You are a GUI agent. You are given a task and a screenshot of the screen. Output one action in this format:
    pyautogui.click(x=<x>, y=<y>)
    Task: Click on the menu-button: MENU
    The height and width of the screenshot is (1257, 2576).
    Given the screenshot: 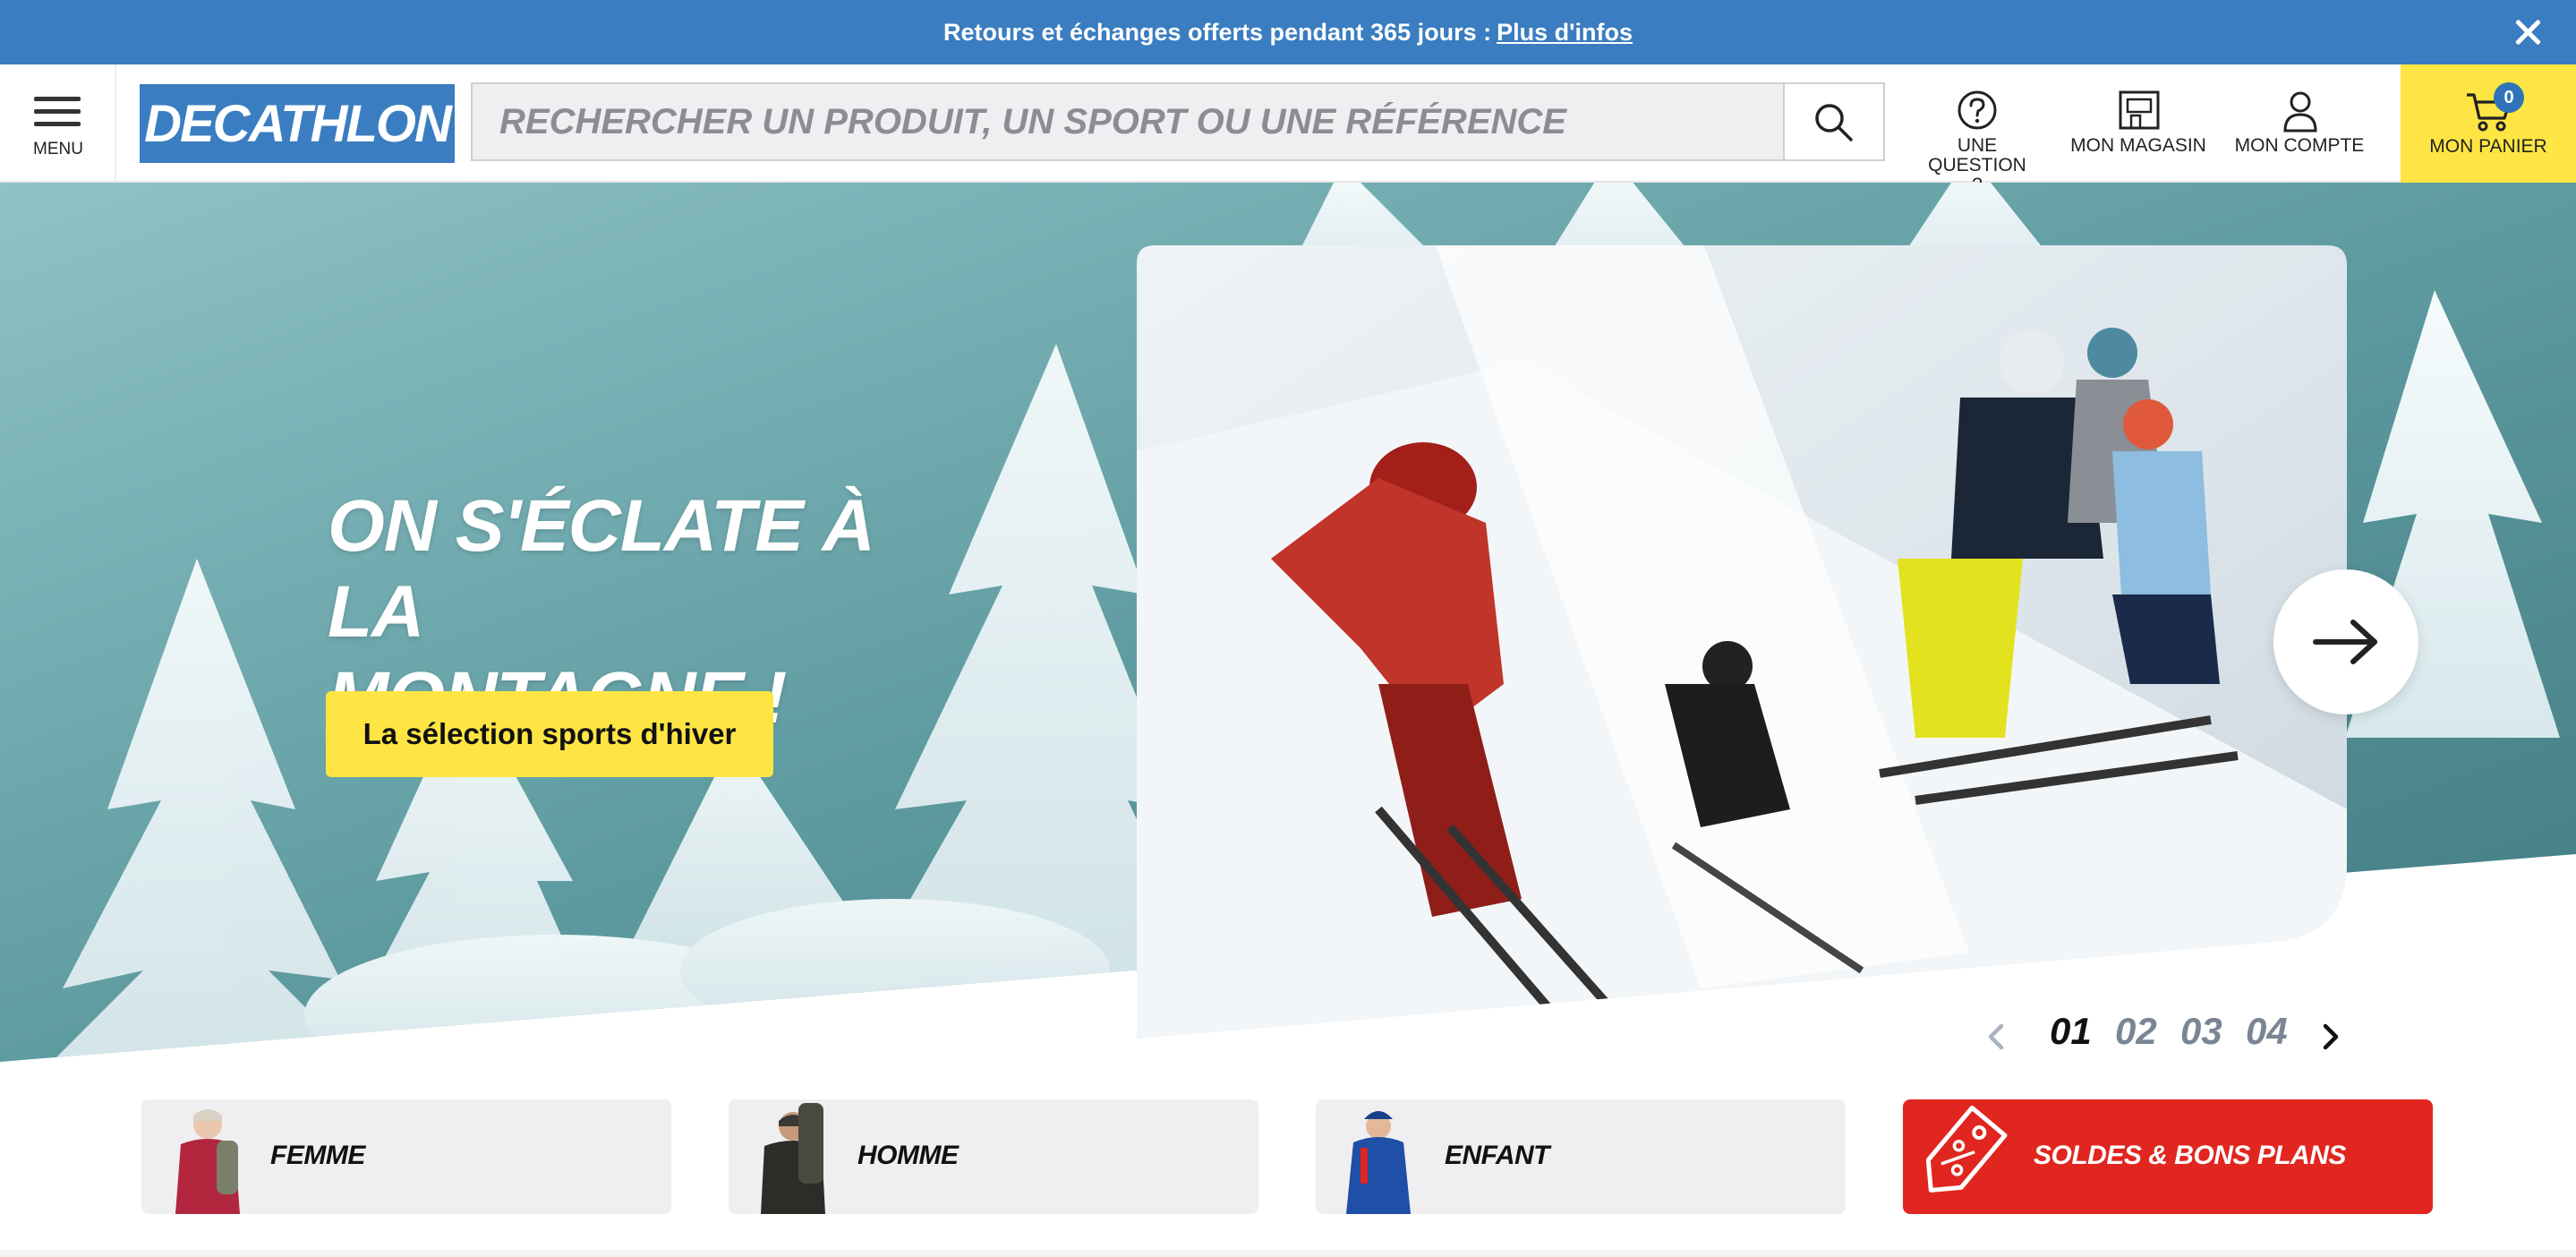 What is the action you would take?
    pyautogui.click(x=58, y=124)
    